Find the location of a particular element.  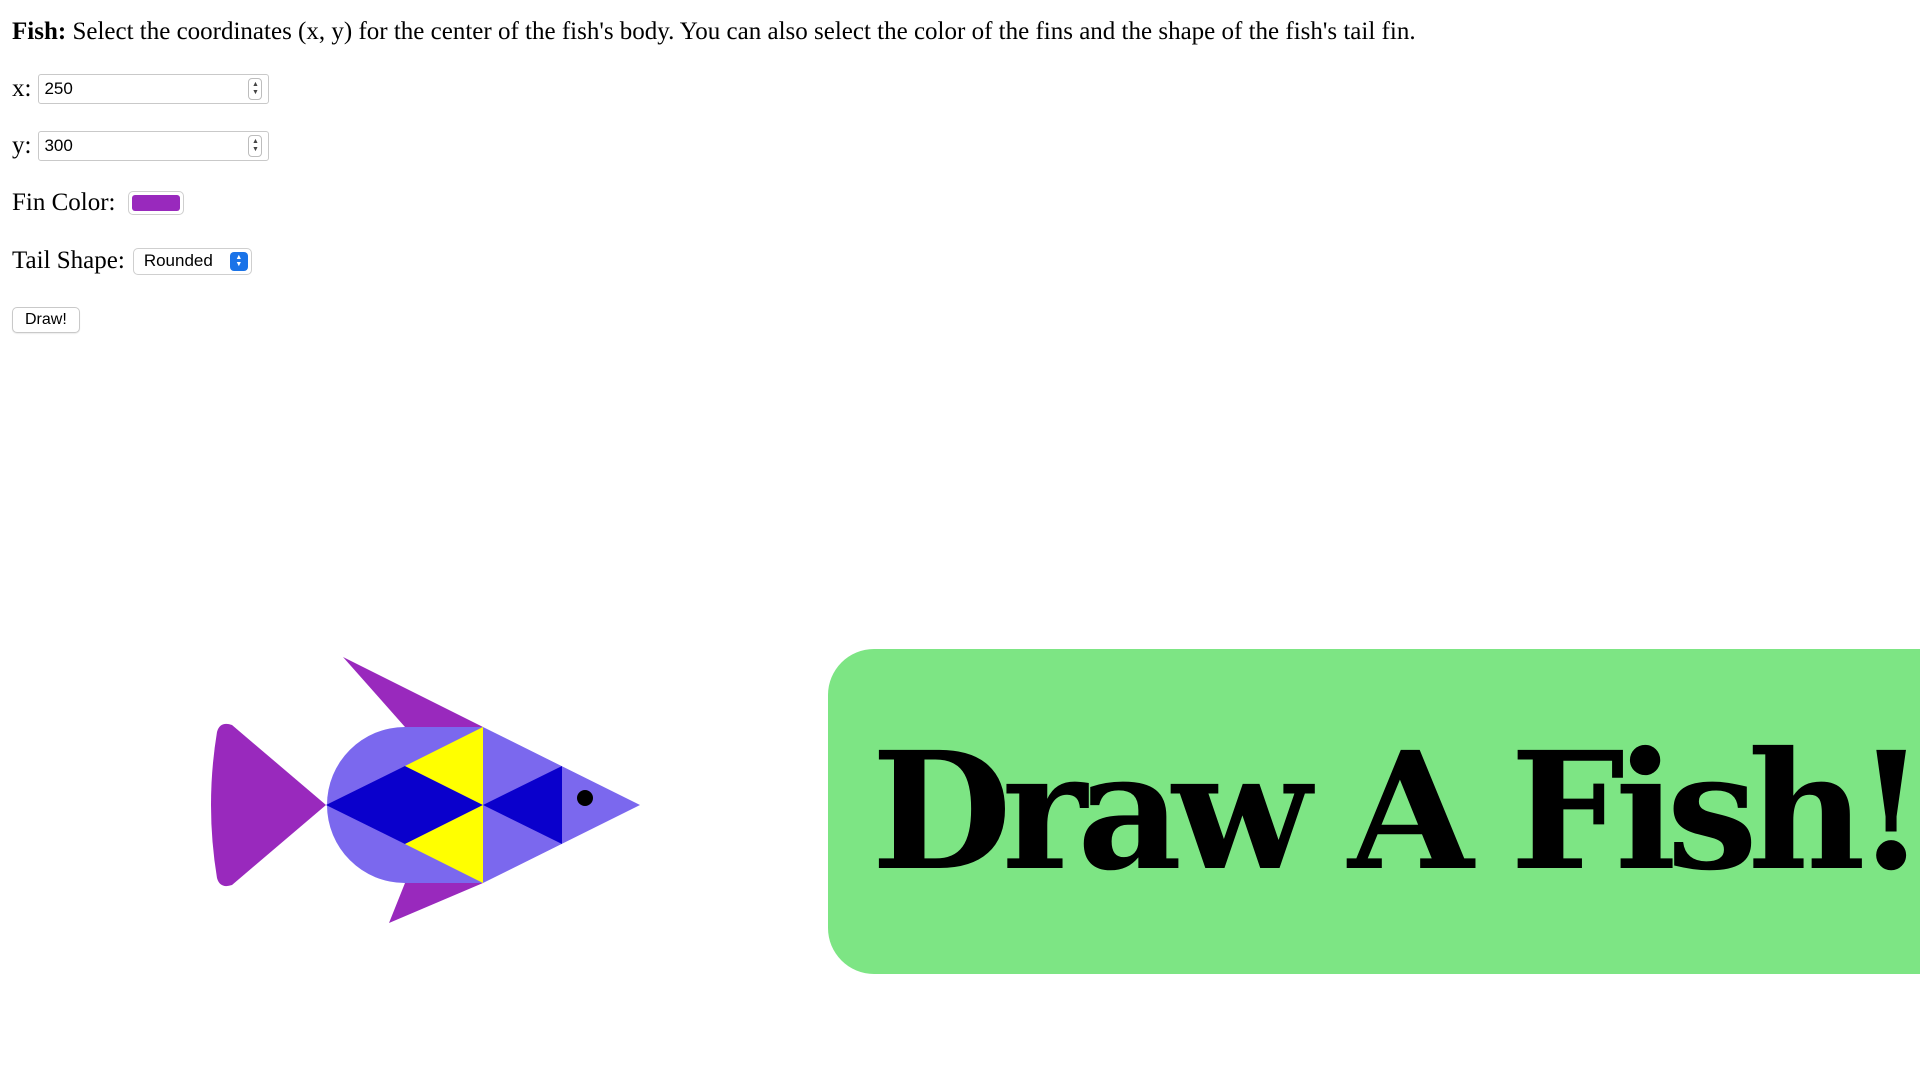

tail-shape-label: Tail Shape: is located at coordinates (68, 260).